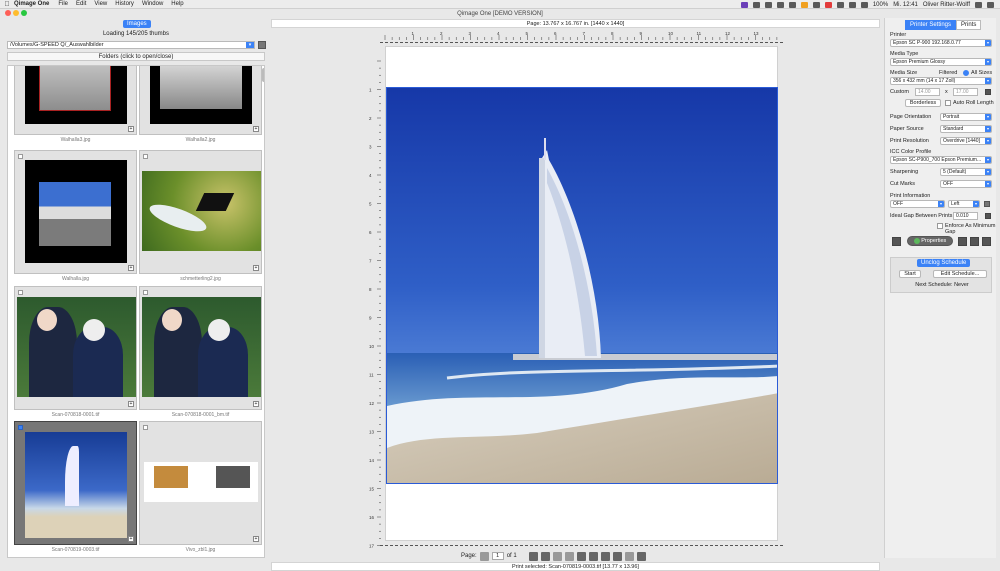  Describe the element at coordinates (569, 556) in the screenshot. I see `fit-page-icon` at that location.